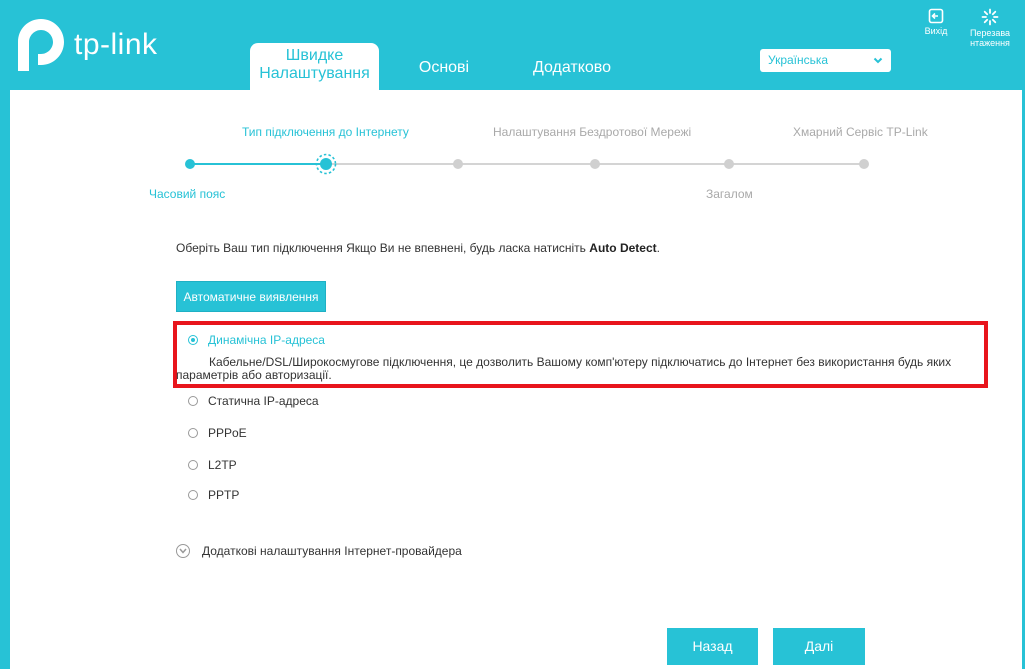 This screenshot has width=1025, height=669. What do you see at coordinates (729, 194) in the screenshot?
I see `step-summary-label: Загалом` at bounding box center [729, 194].